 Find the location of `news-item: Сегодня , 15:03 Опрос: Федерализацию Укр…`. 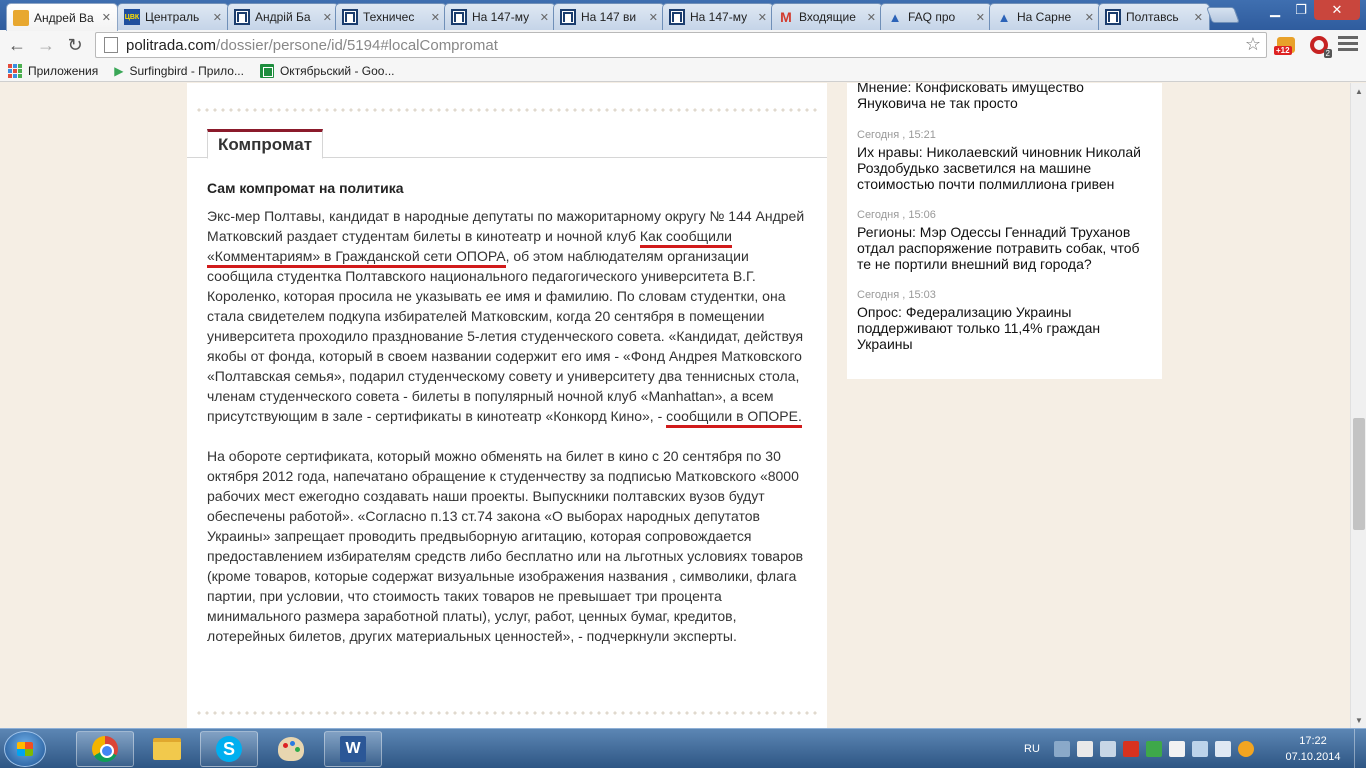

news-item: Сегодня , 15:03 Опрос: Федерализацию Укр… is located at coordinates (1004, 320).